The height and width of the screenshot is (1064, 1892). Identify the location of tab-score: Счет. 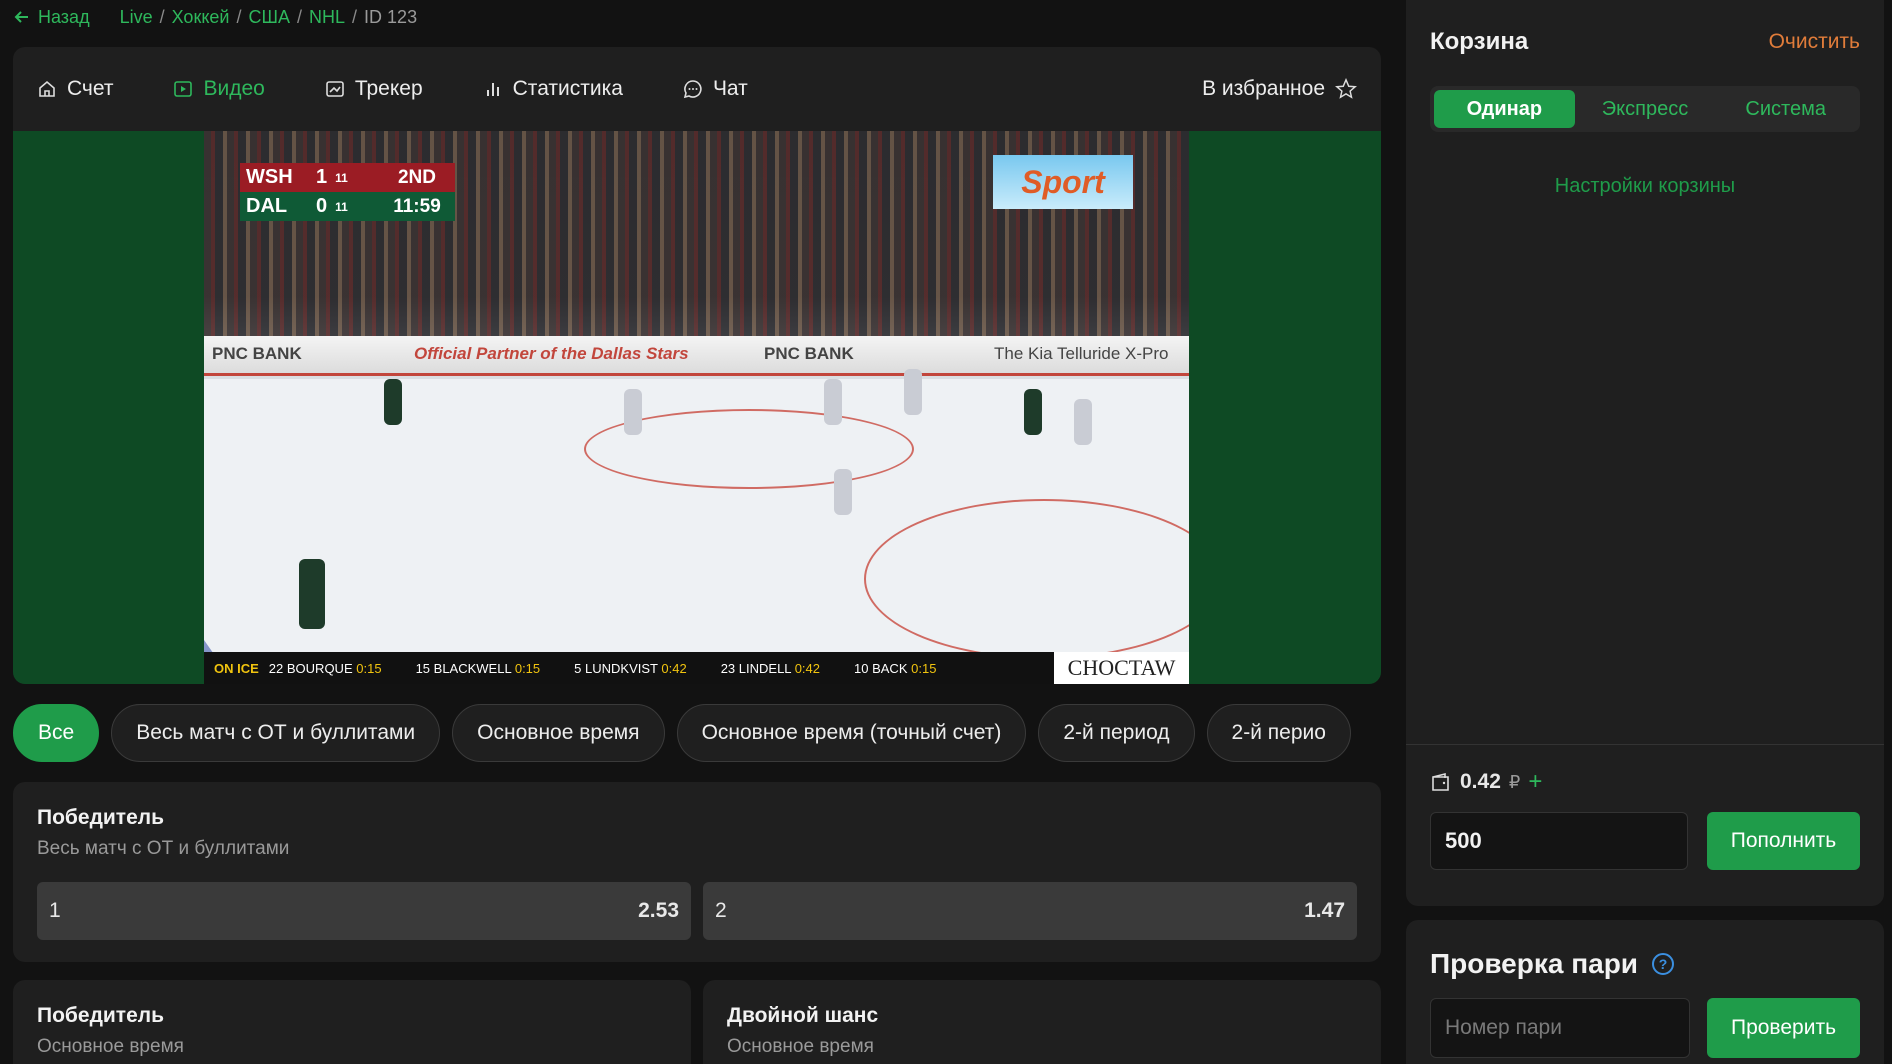
(75, 89).